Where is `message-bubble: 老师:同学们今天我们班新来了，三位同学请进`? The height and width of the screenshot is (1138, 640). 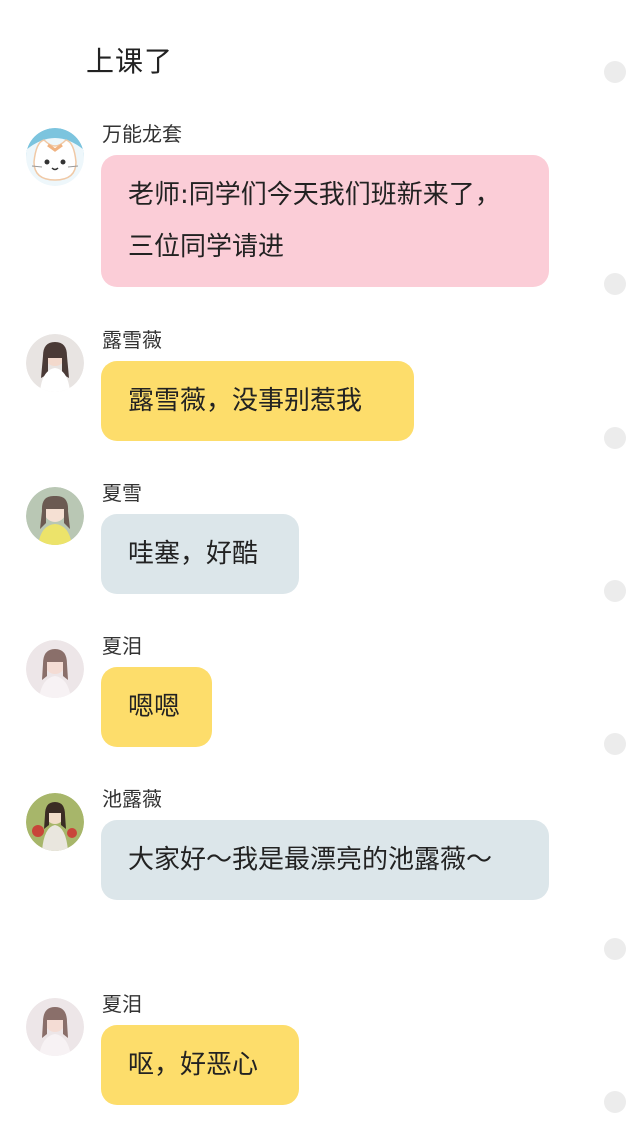
message-bubble: 老师:同学们今天我们班新来了，三位同学请进 is located at coordinates (325, 221).